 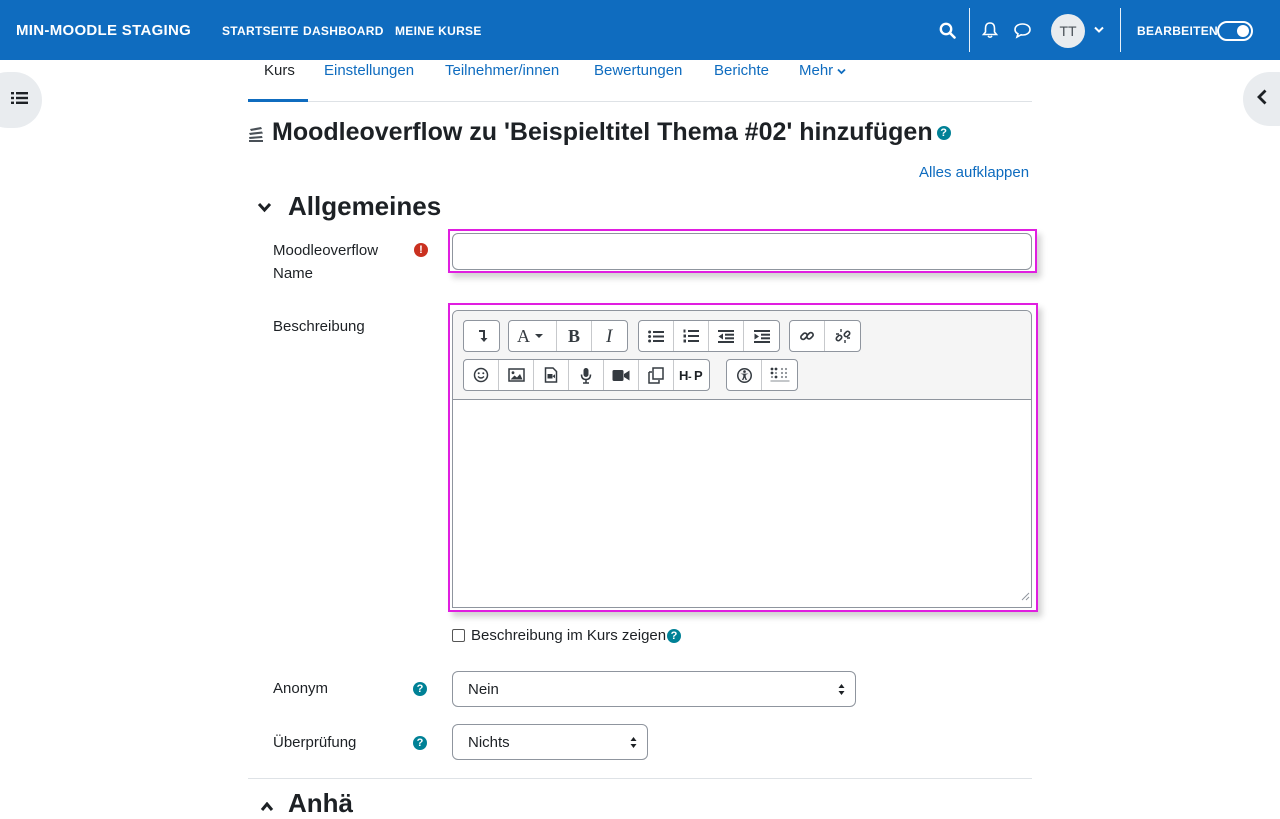 I want to click on toolbar-collapse-icon, so click(x=481, y=336).